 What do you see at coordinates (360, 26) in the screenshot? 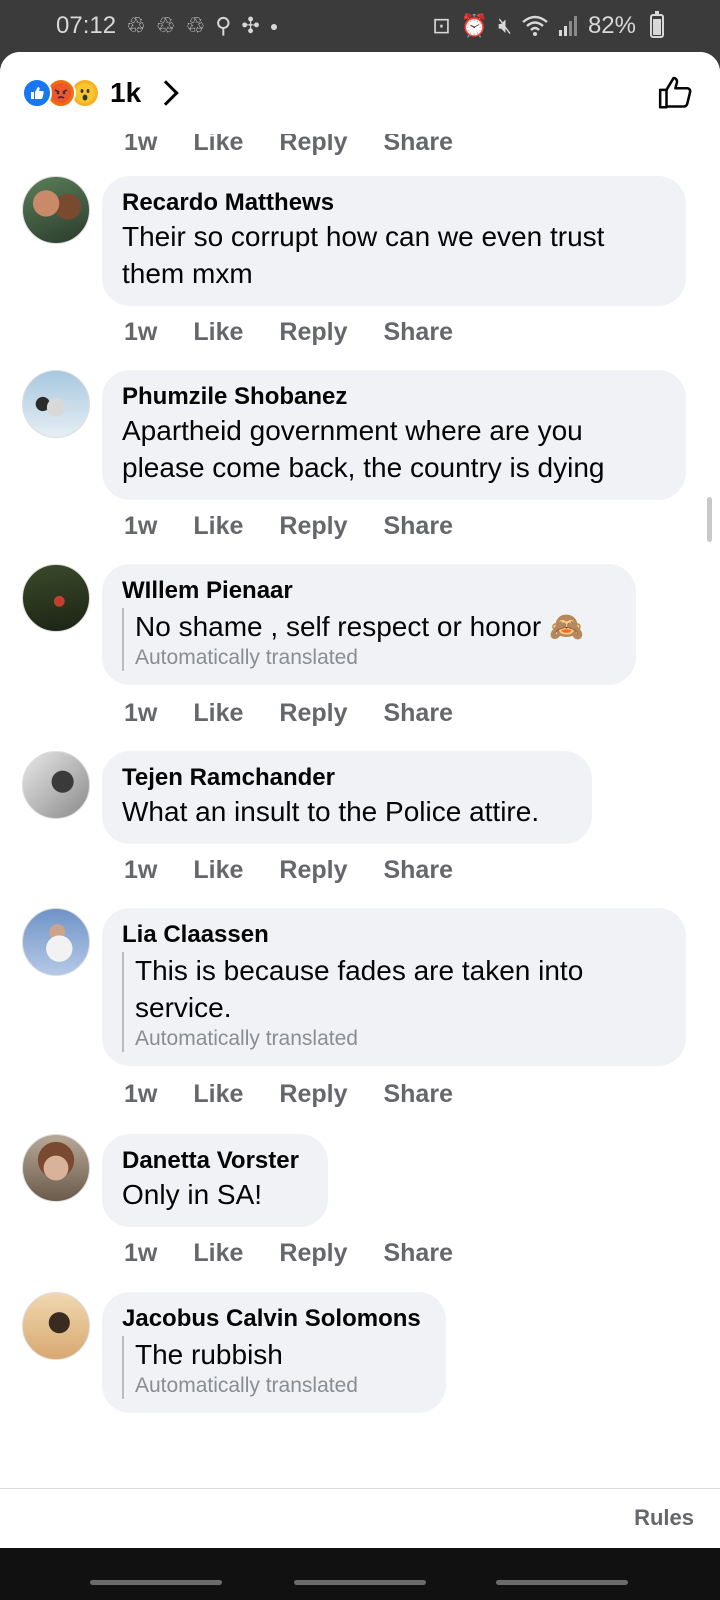
I see `status-bar: 07:12 ♲ ♲ ♲ ⚲ ✣ ● ⊡ ⏰ 🔇︎ 82%` at bounding box center [360, 26].